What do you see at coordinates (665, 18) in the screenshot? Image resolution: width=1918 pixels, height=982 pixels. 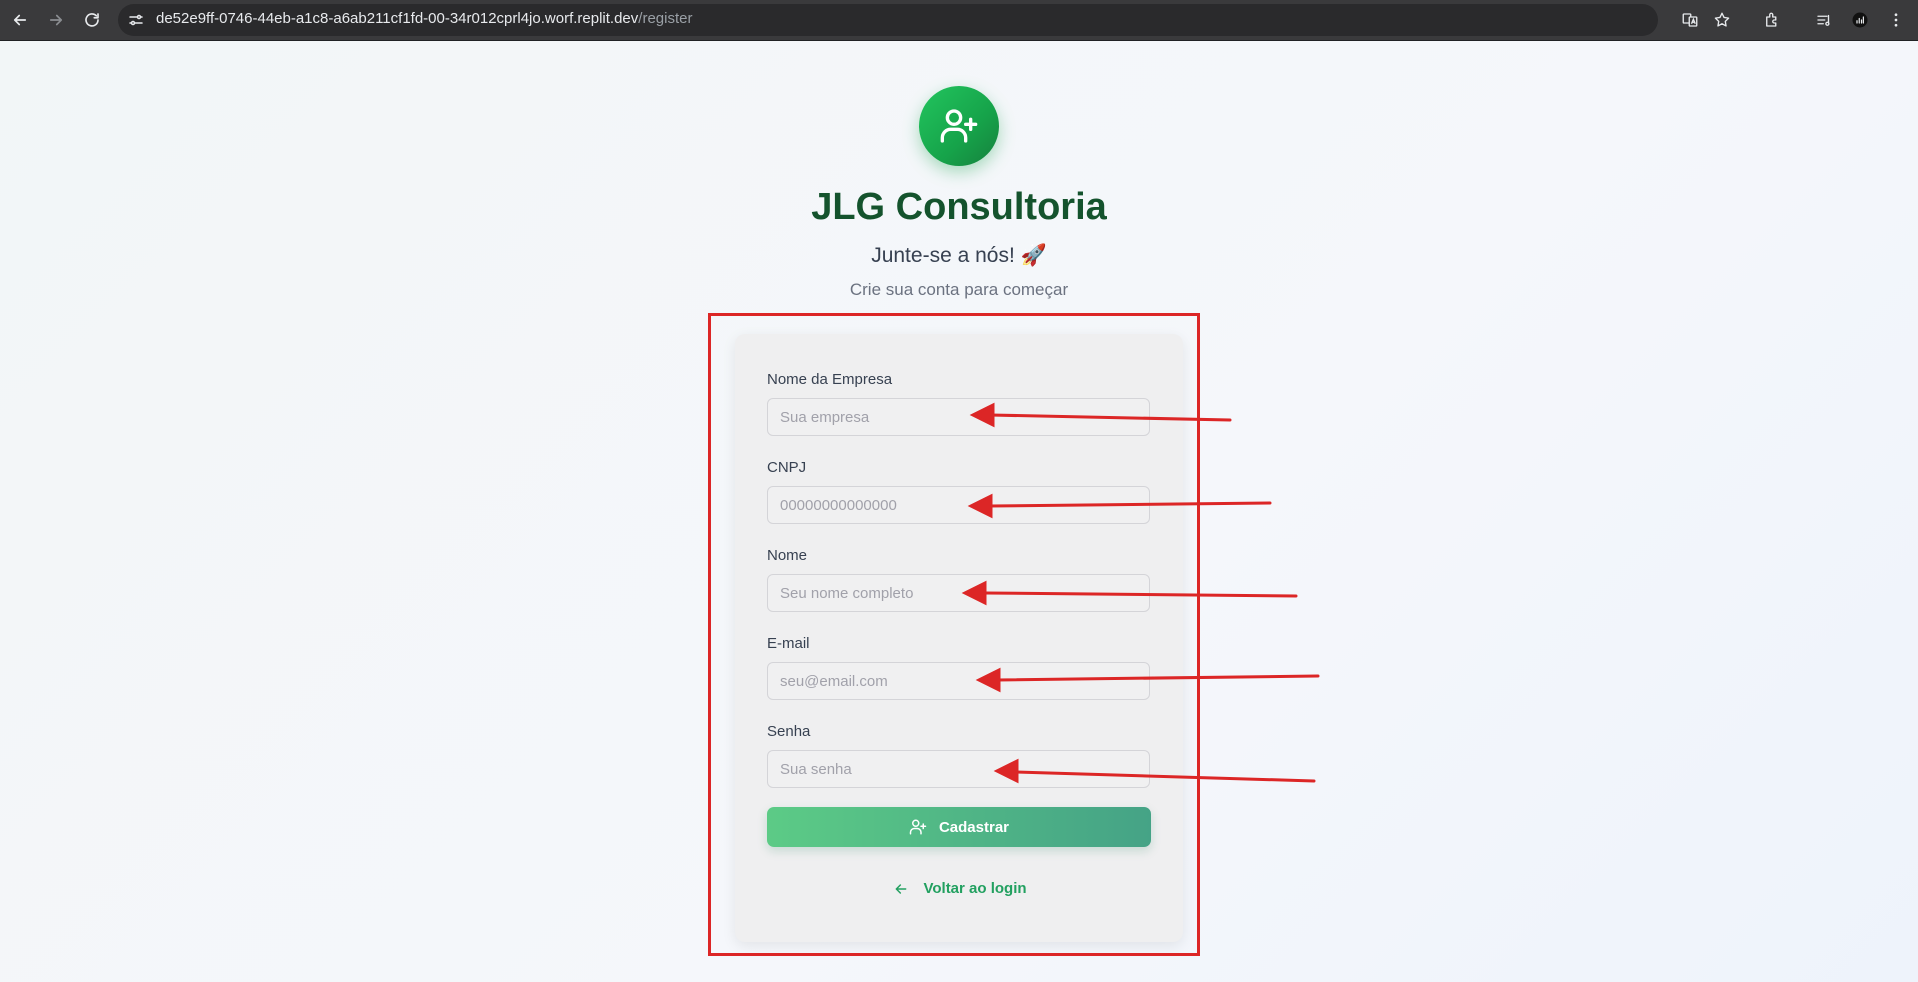 I see `url-path: /register` at bounding box center [665, 18].